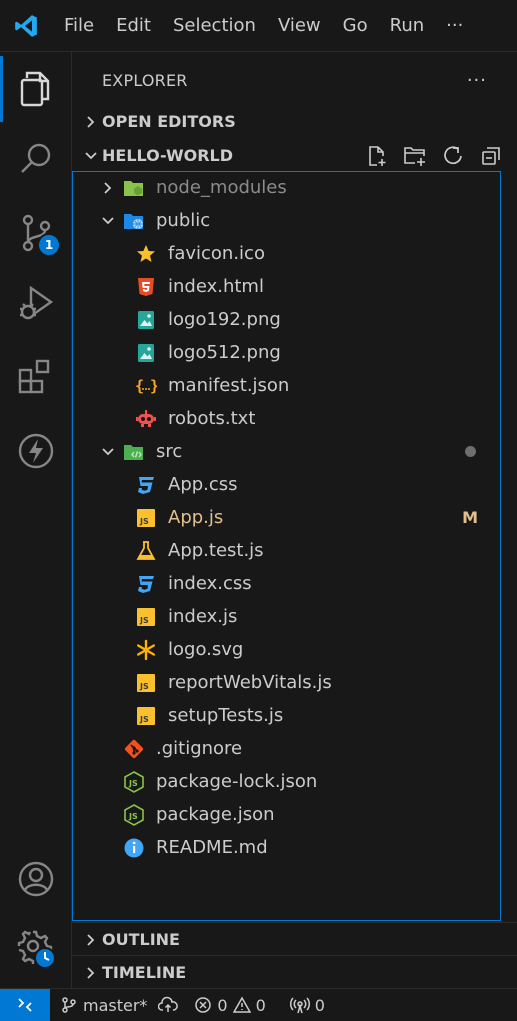  I want to click on file-row: favicon.ico, so click(286, 253).